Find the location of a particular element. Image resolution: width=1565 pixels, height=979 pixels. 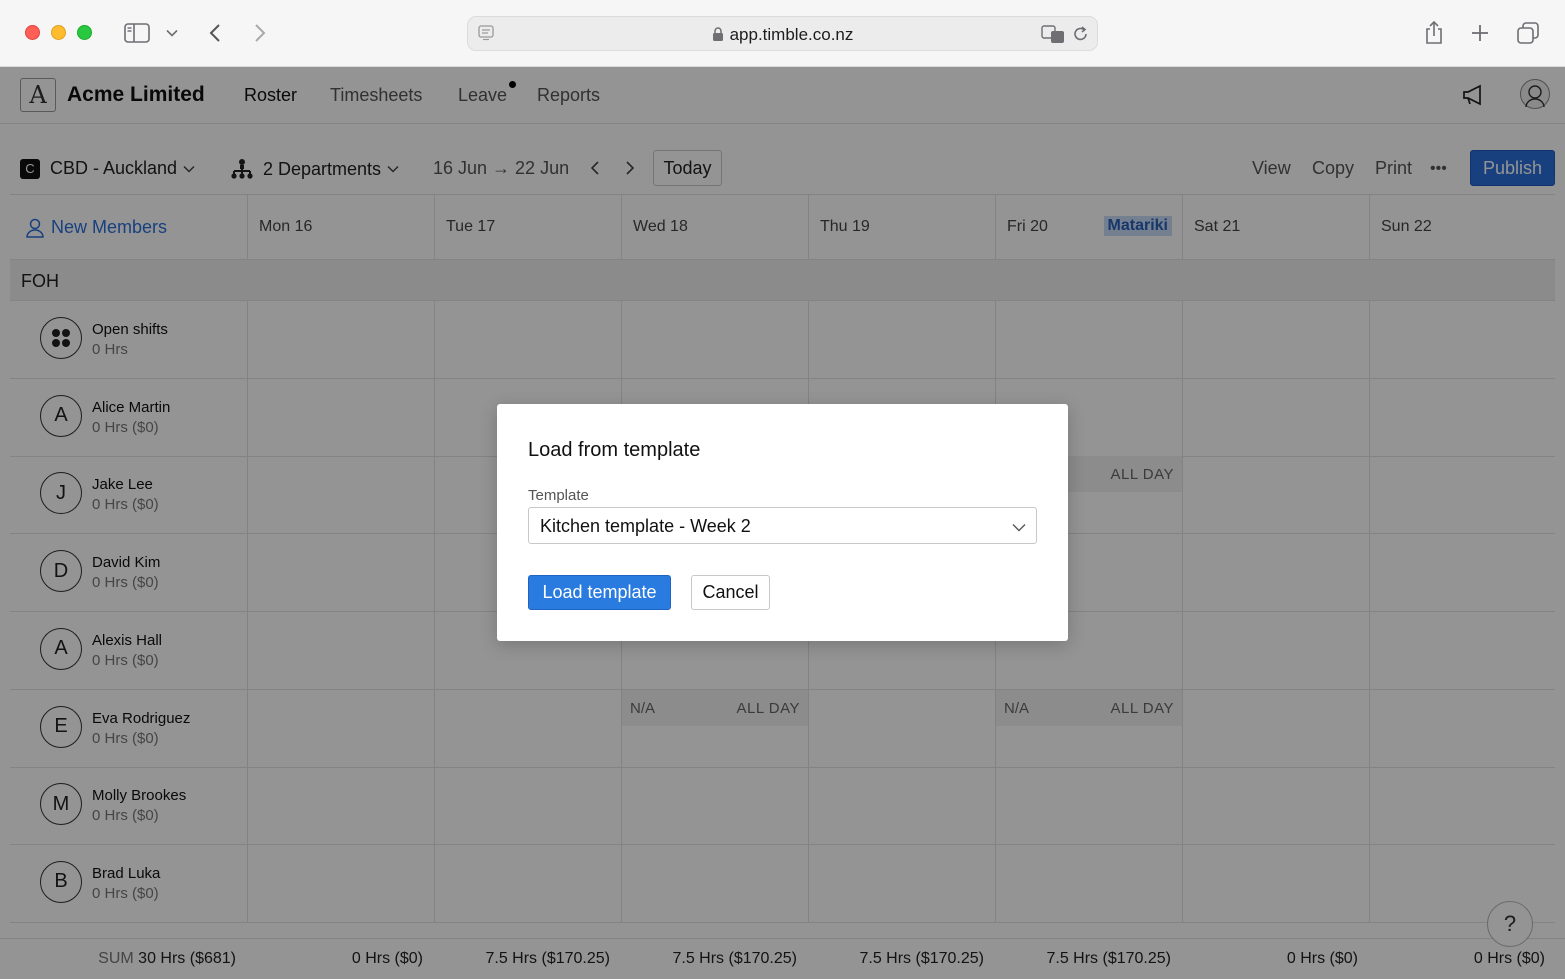

dialog-title: Load from template is located at coordinates (614, 450).